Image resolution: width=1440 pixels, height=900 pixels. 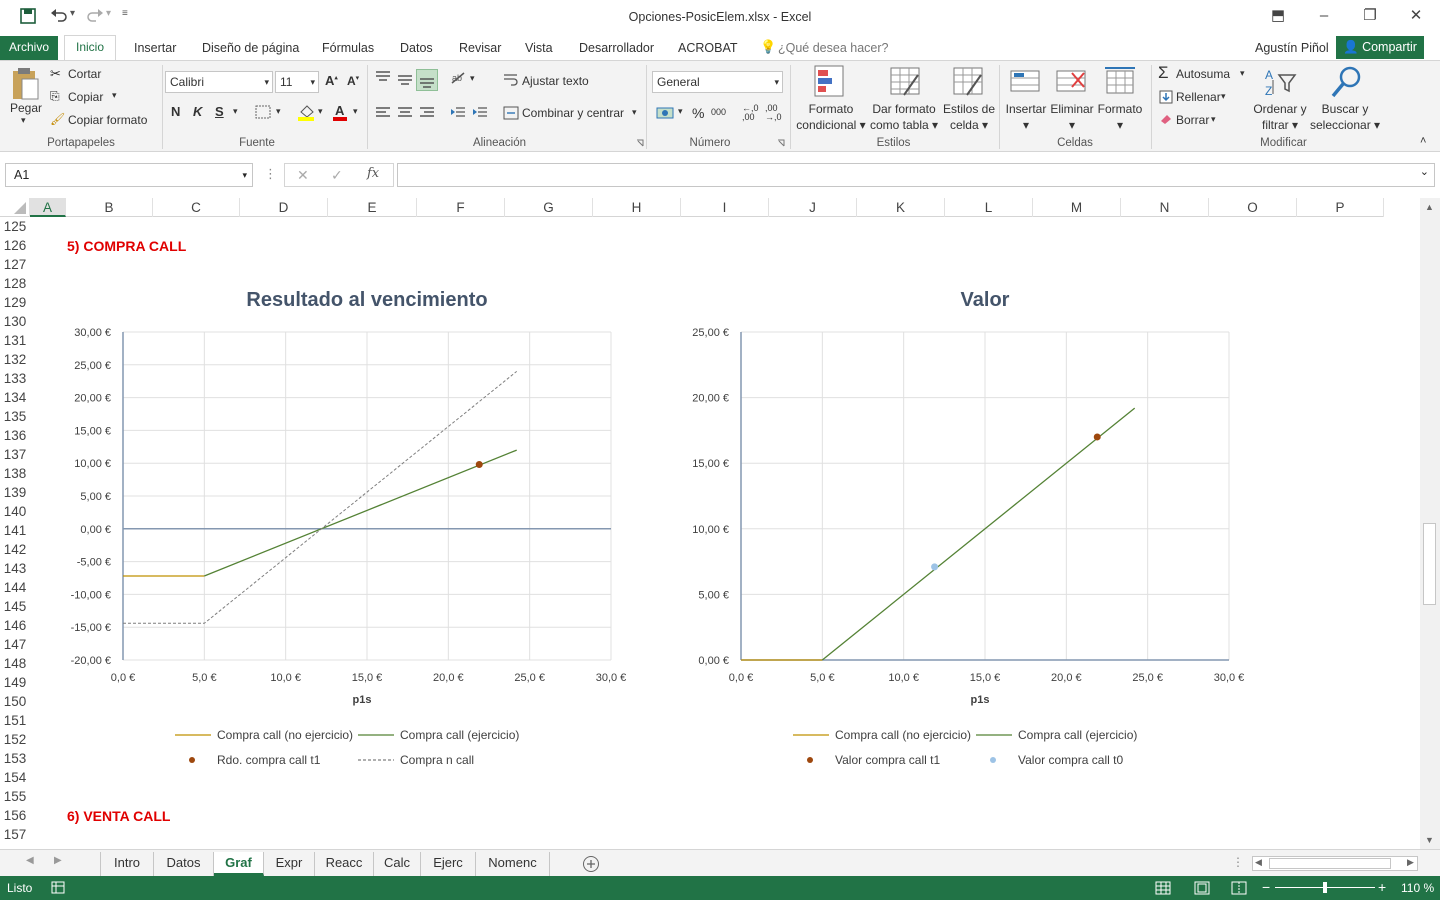 I want to click on align-right-icon, so click(x=427, y=113).